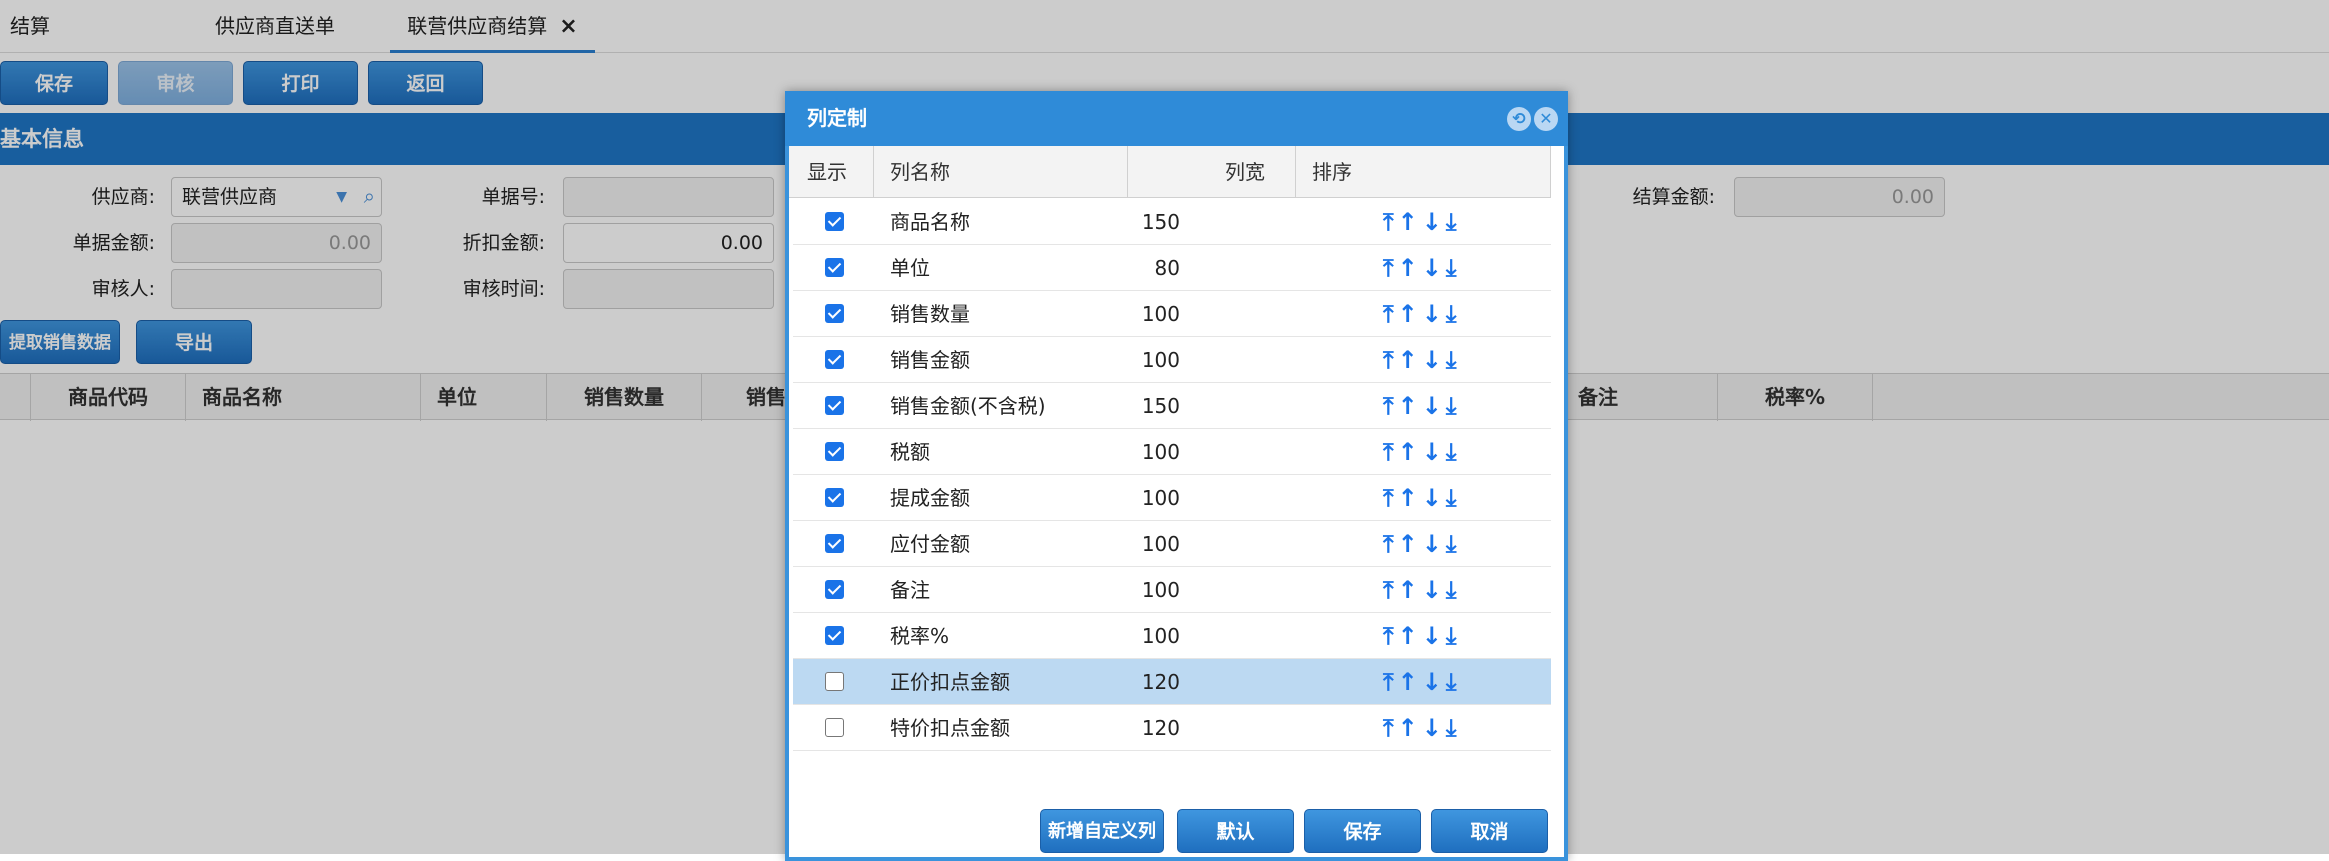 The width and height of the screenshot is (2329, 861). What do you see at coordinates (930, 498) in the screenshot?
I see `column-name: 提成金额` at bounding box center [930, 498].